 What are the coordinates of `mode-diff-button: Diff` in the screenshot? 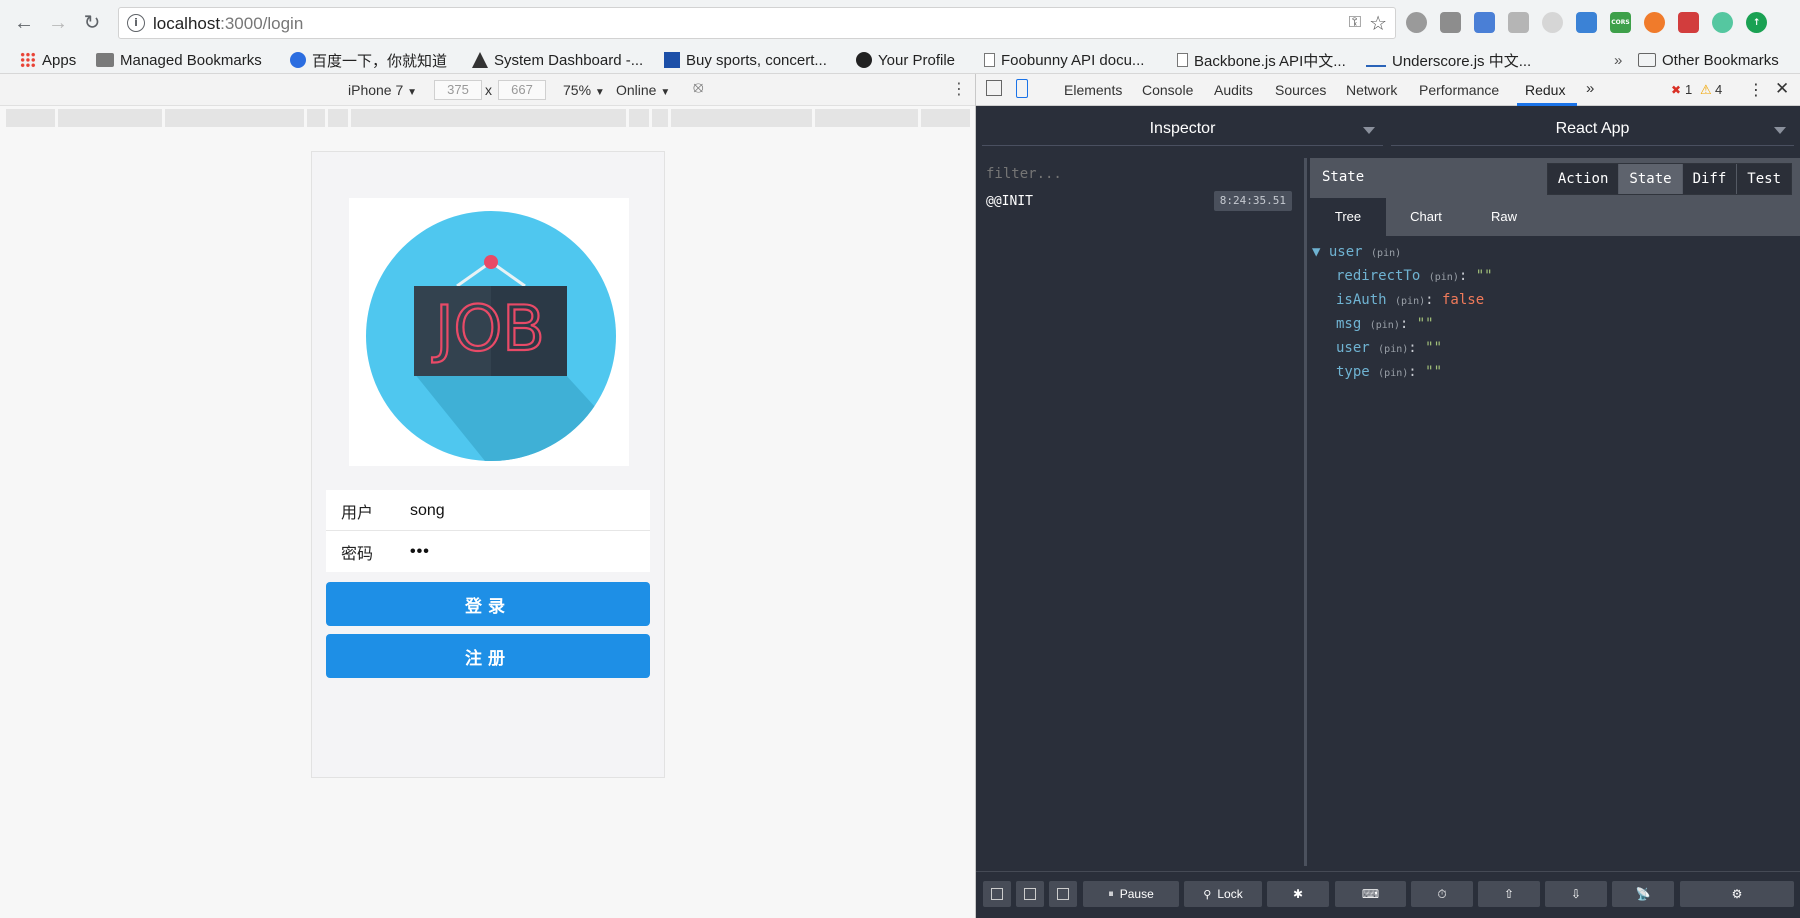 It's located at (1710, 179).